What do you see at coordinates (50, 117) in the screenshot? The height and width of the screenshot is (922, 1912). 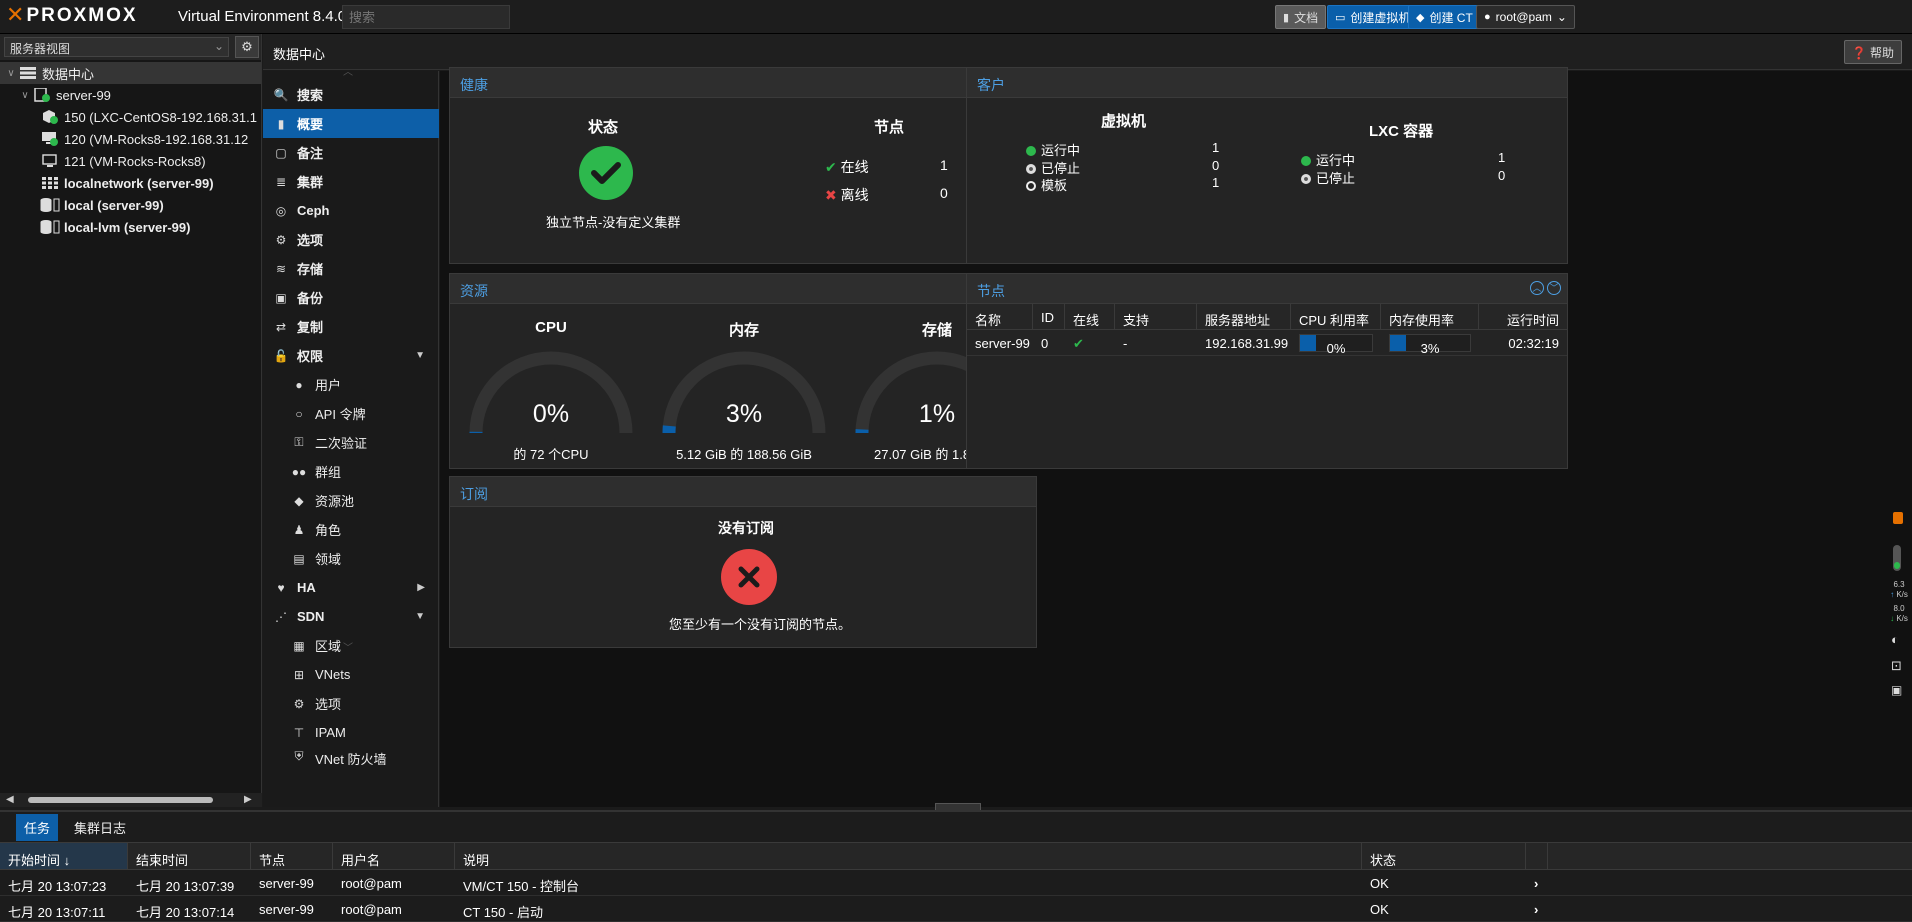 I see `container-running-icon` at bounding box center [50, 117].